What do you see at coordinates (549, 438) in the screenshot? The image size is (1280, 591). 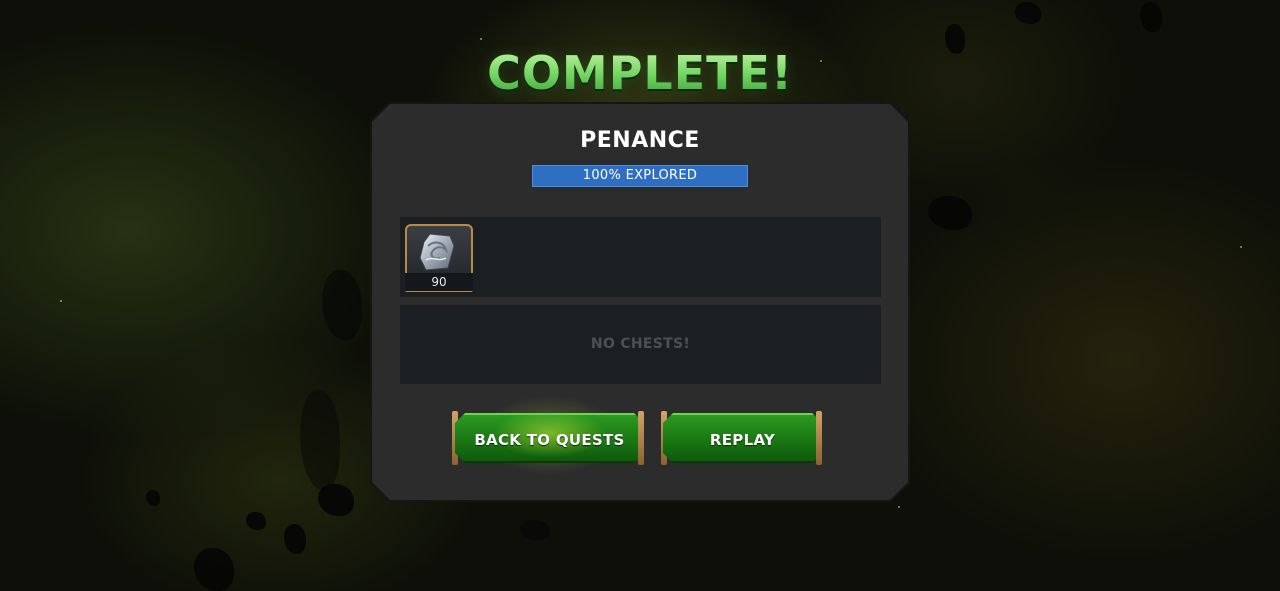 I see `back-to-quests-button: BACK TO QUESTS` at bounding box center [549, 438].